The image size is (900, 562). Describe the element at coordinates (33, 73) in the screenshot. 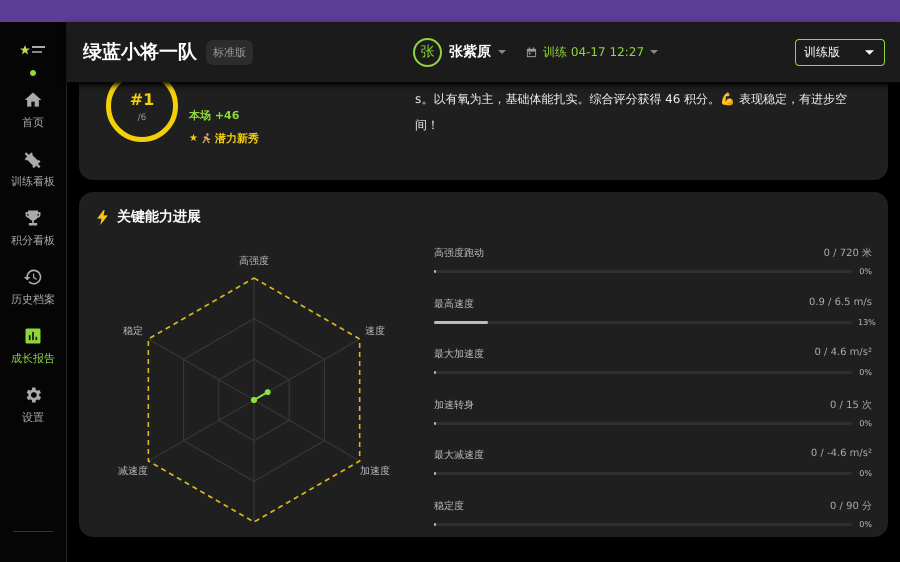

I see `status-dot-icon` at that location.